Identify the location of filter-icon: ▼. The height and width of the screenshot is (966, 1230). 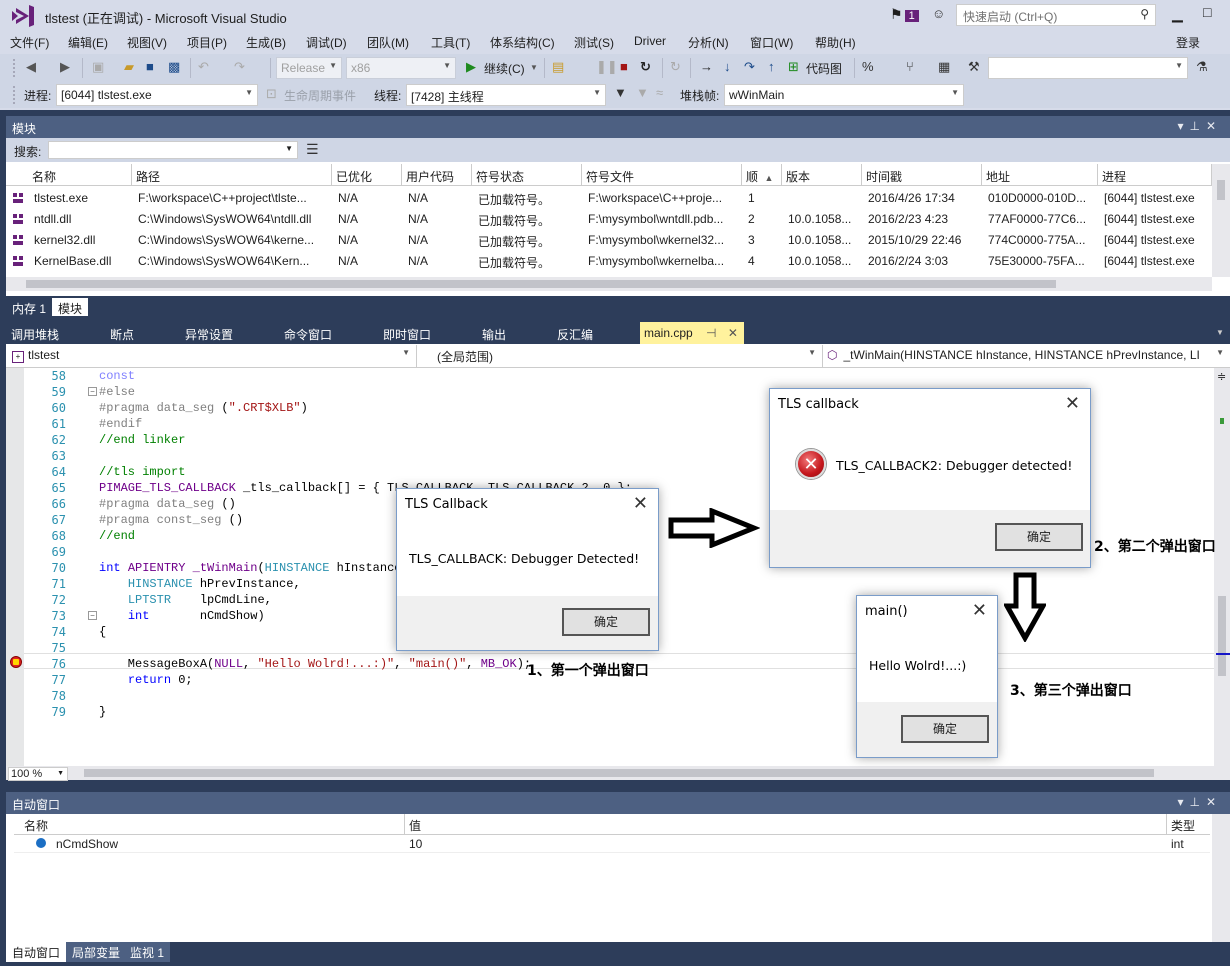
(620, 92).